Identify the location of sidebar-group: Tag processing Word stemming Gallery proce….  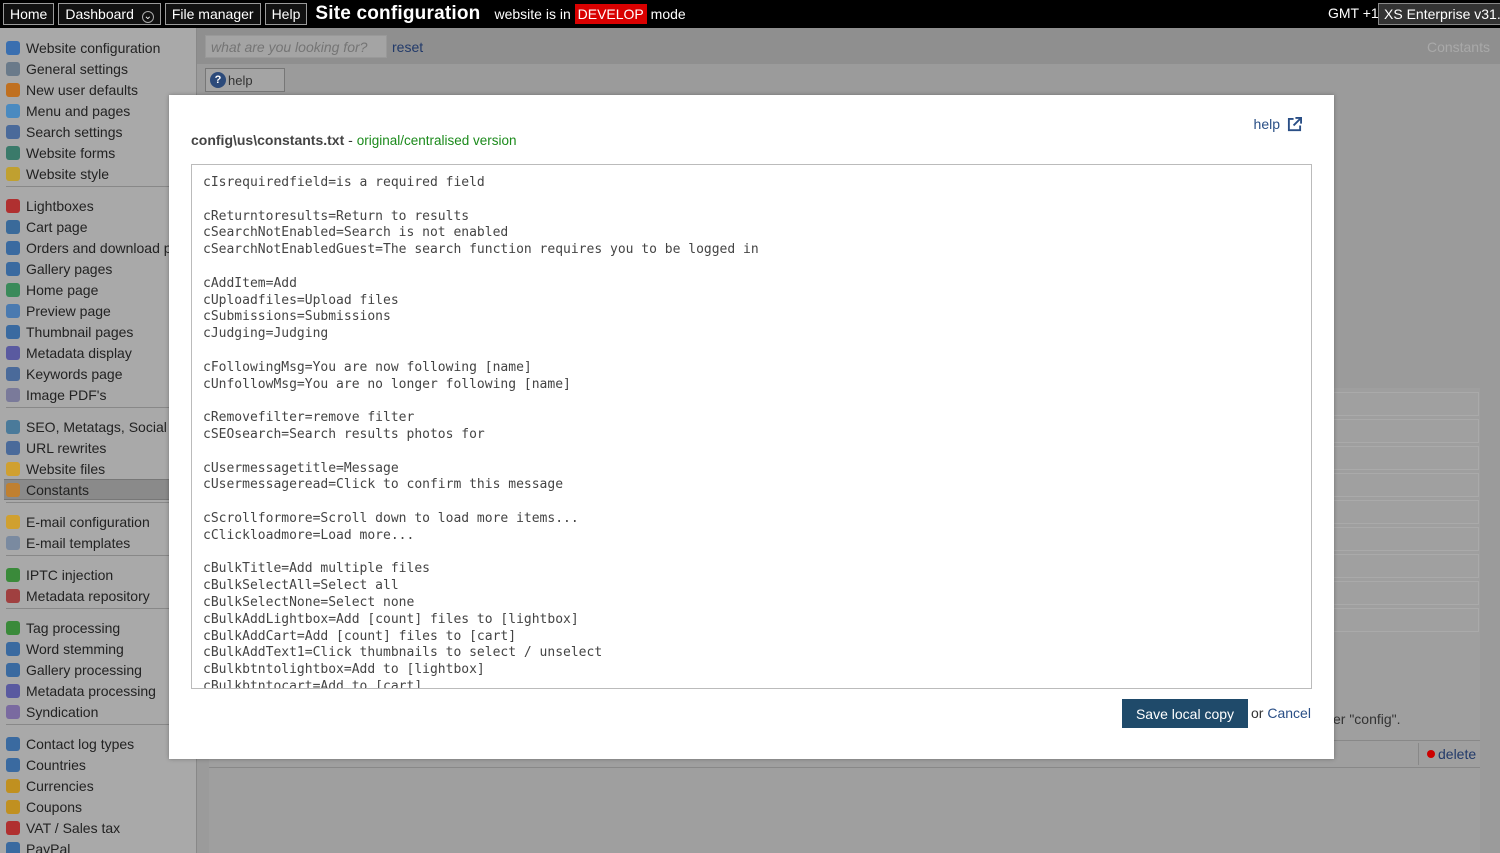
(88, 671).